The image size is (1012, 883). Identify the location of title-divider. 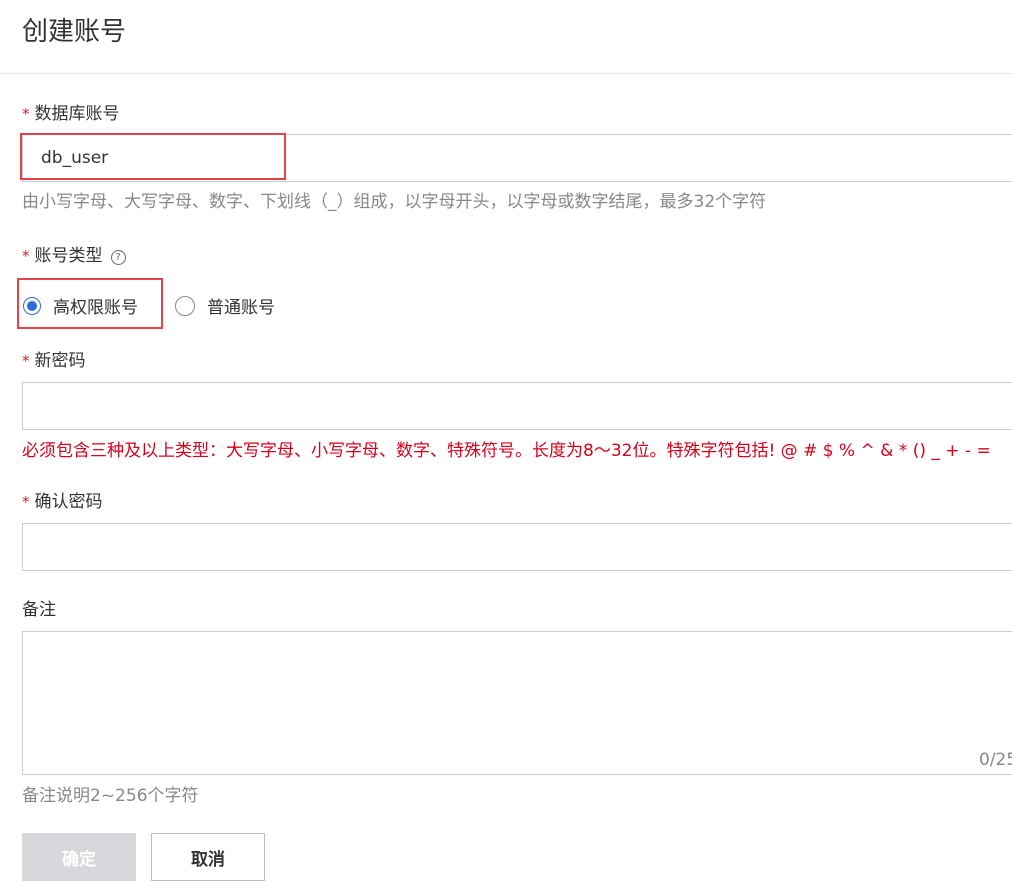
(506, 73).